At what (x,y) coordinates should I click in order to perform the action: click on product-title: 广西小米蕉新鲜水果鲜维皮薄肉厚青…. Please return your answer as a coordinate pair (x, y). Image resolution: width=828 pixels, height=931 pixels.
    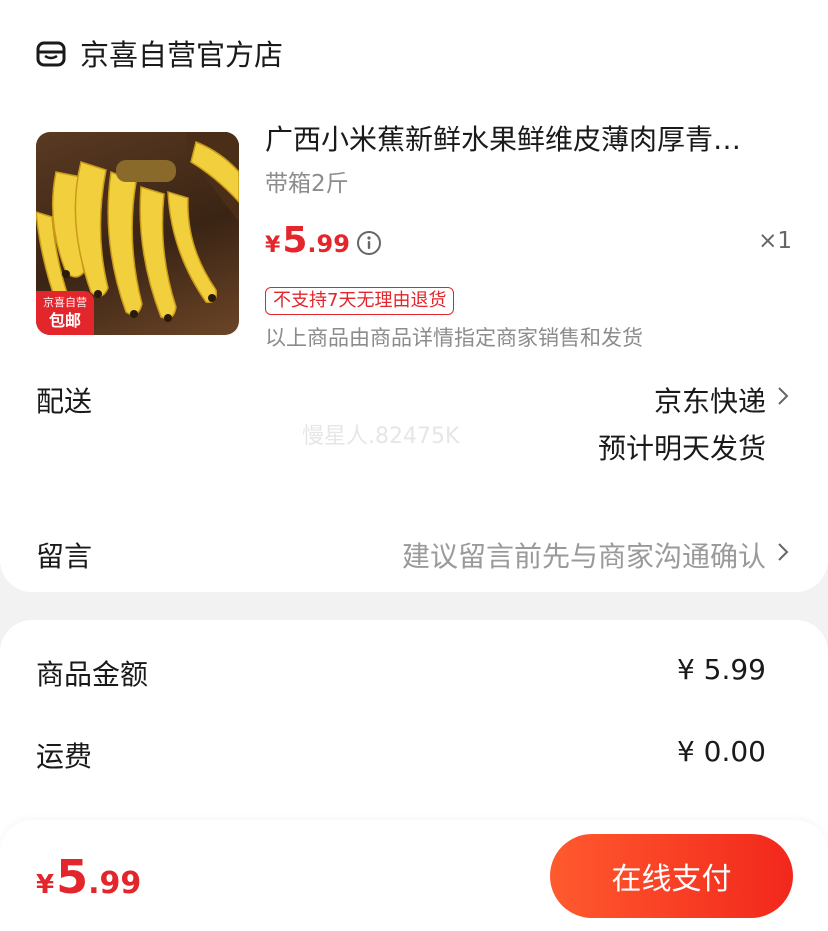
    Looking at the image, I should click on (530, 140).